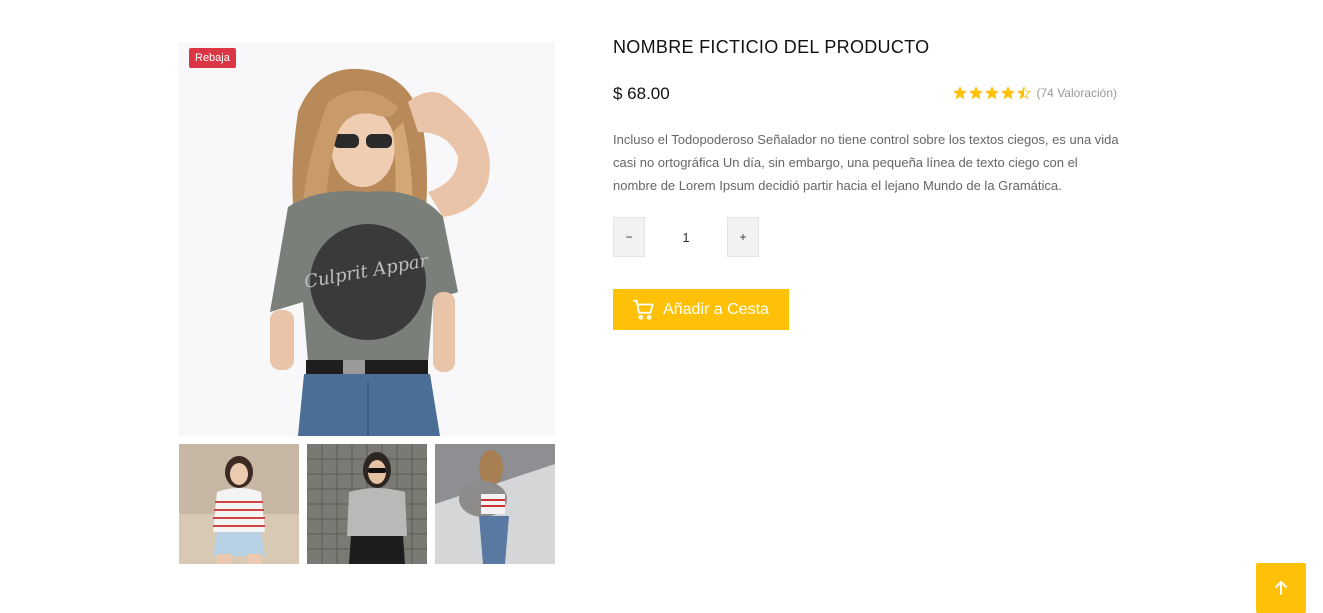 The height and width of the screenshot is (613, 1323). Describe the element at coordinates (1076, 93) in the screenshot. I see `rating-count: (74 Valoración)` at that location.